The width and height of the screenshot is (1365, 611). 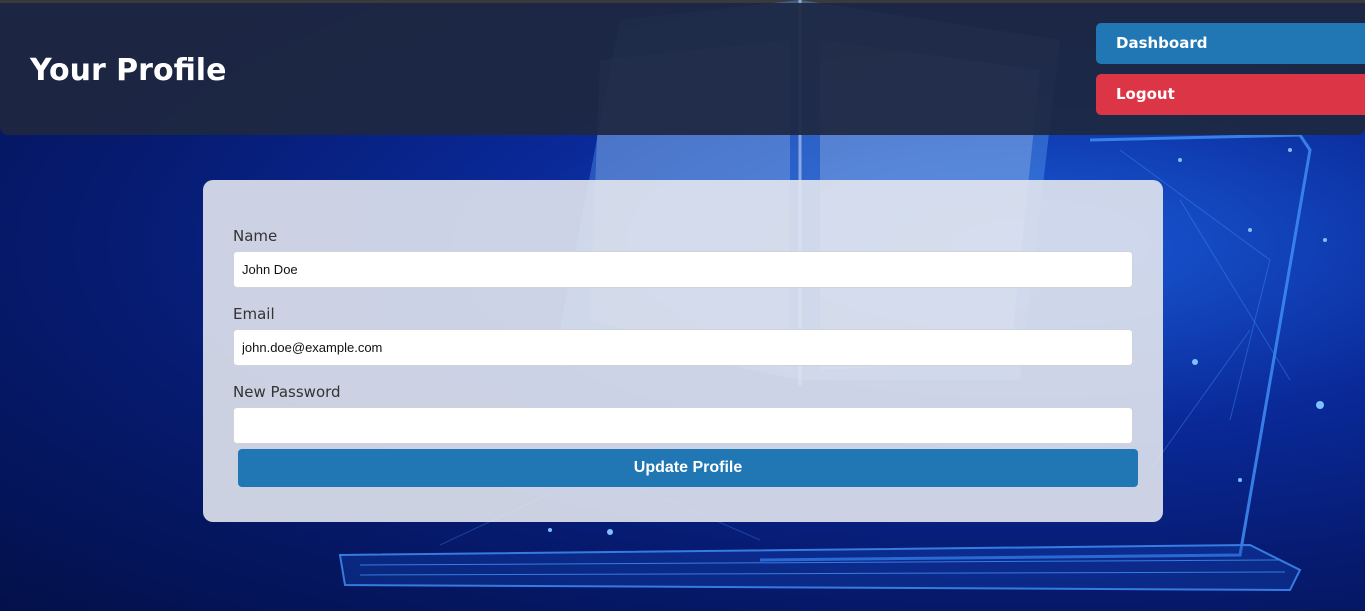 What do you see at coordinates (1230, 94) in the screenshot?
I see `logout-button: Logout` at bounding box center [1230, 94].